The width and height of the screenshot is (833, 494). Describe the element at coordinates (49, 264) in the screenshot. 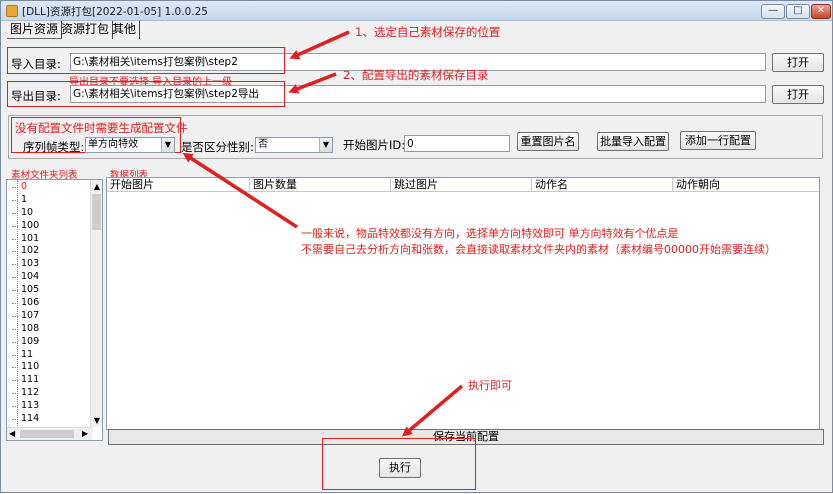

I see `tree-item: 103` at that location.